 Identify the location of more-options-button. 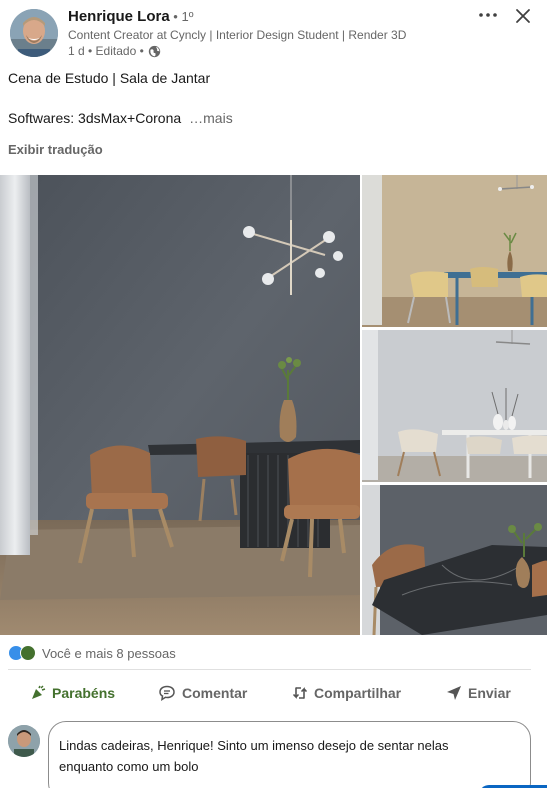
(488, 15).